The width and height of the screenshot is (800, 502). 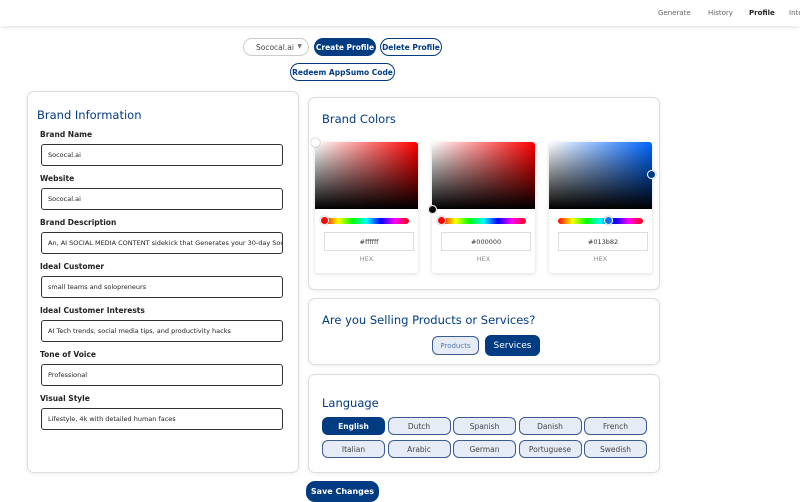 I want to click on nav-history: History, so click(x=720, y=13).